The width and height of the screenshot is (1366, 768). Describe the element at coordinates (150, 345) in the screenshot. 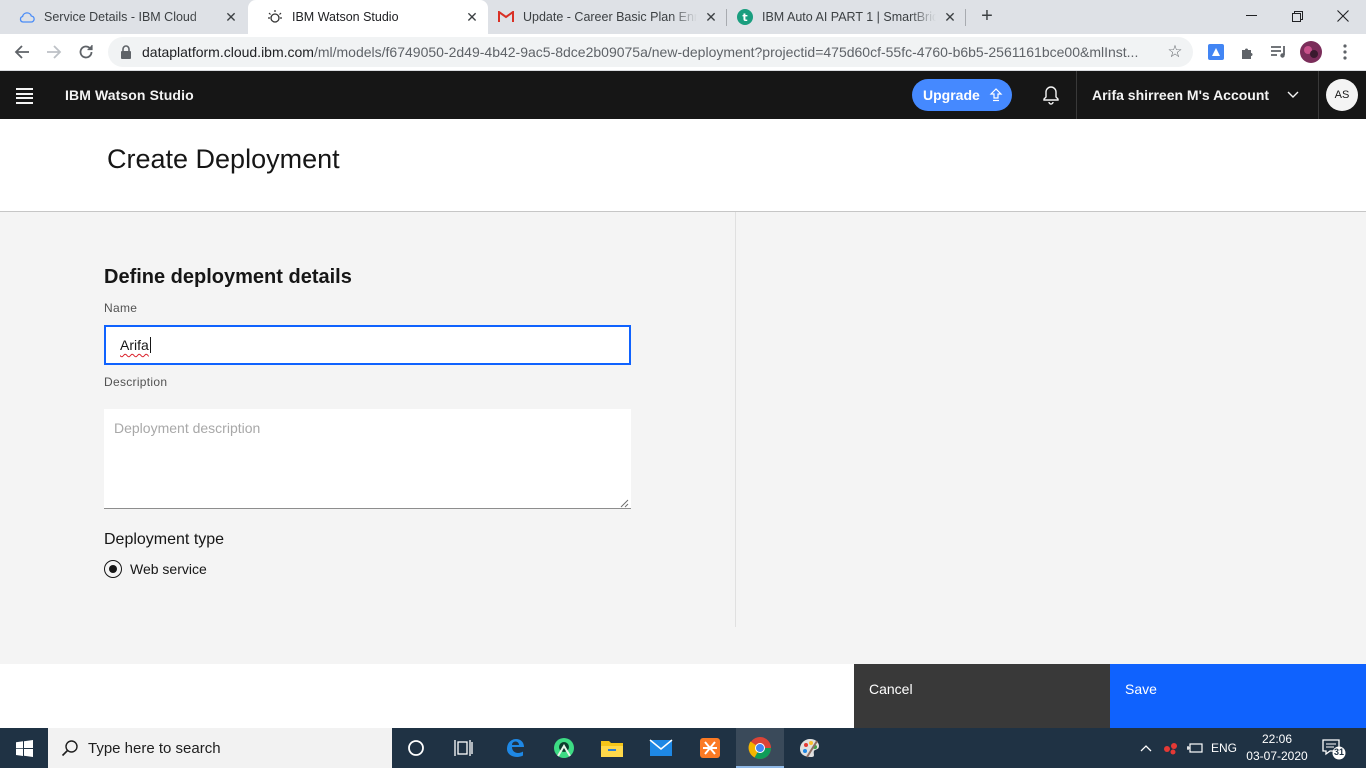

I see `text-cursor` at that location.